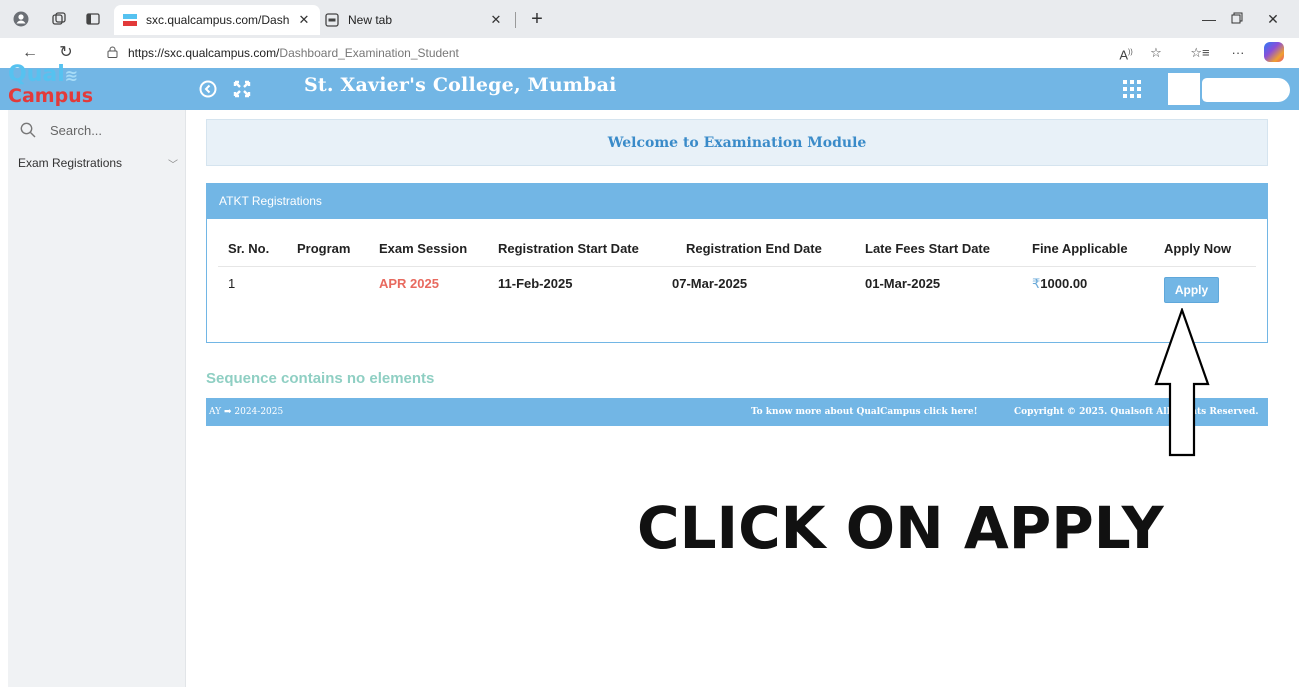 Image resolution: width=1299 pixels, height=687 pixels. I want to click on more-options-icon: ···, so click(1238, 53).